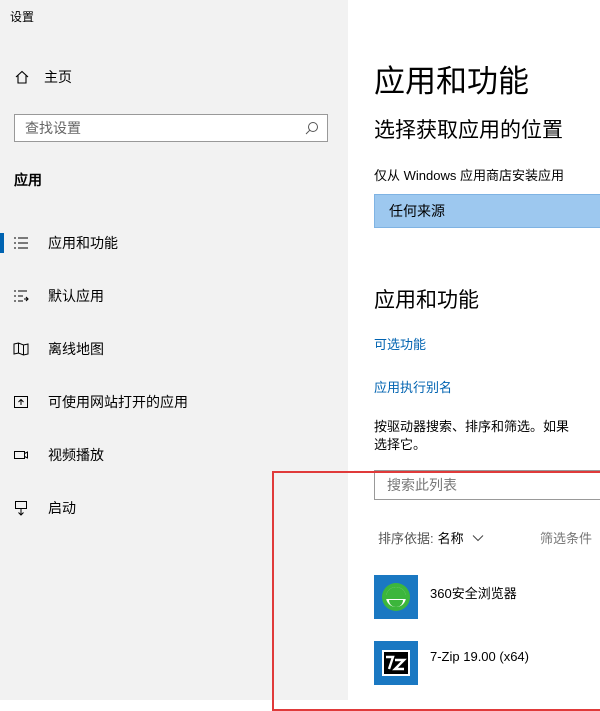 This screenshot has width=600, height=711. I want to click on app-name: 7-Zip 19.00 (x64), so click(479, 656).